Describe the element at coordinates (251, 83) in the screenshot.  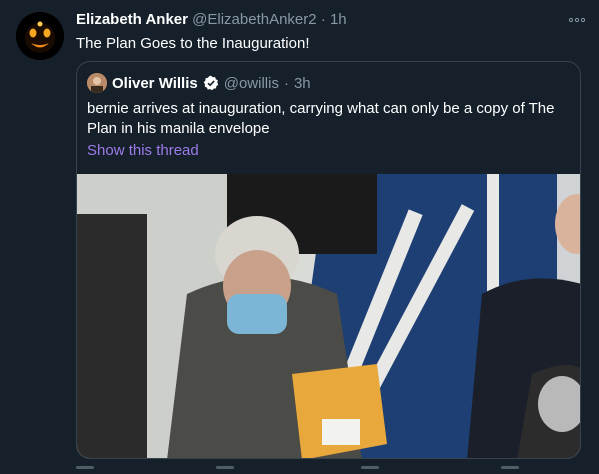
I see `quoted-author-handle: @owillis` at that location.